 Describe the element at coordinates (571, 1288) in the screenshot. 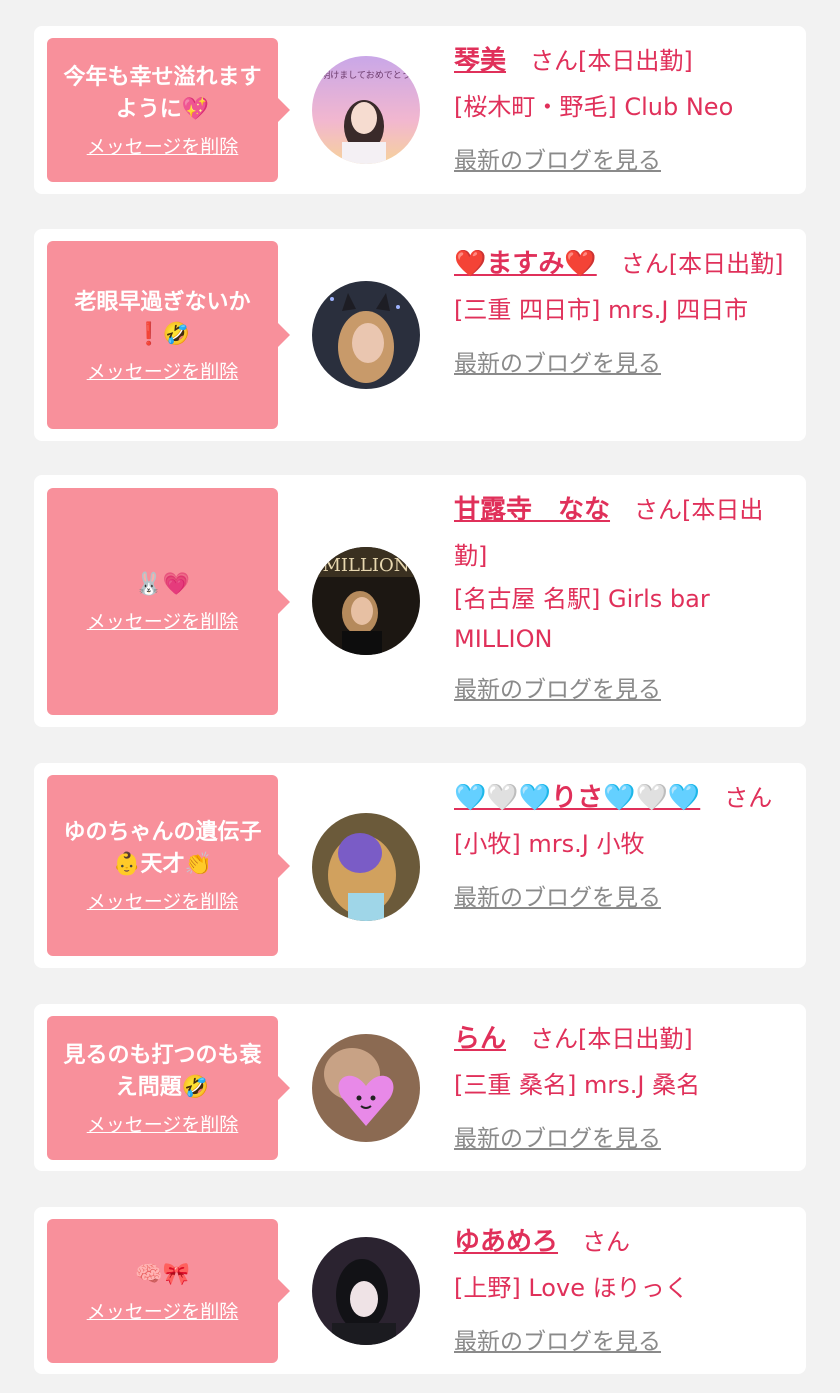

I see `cast-shop: [上野] Love ほりっく` at that location.